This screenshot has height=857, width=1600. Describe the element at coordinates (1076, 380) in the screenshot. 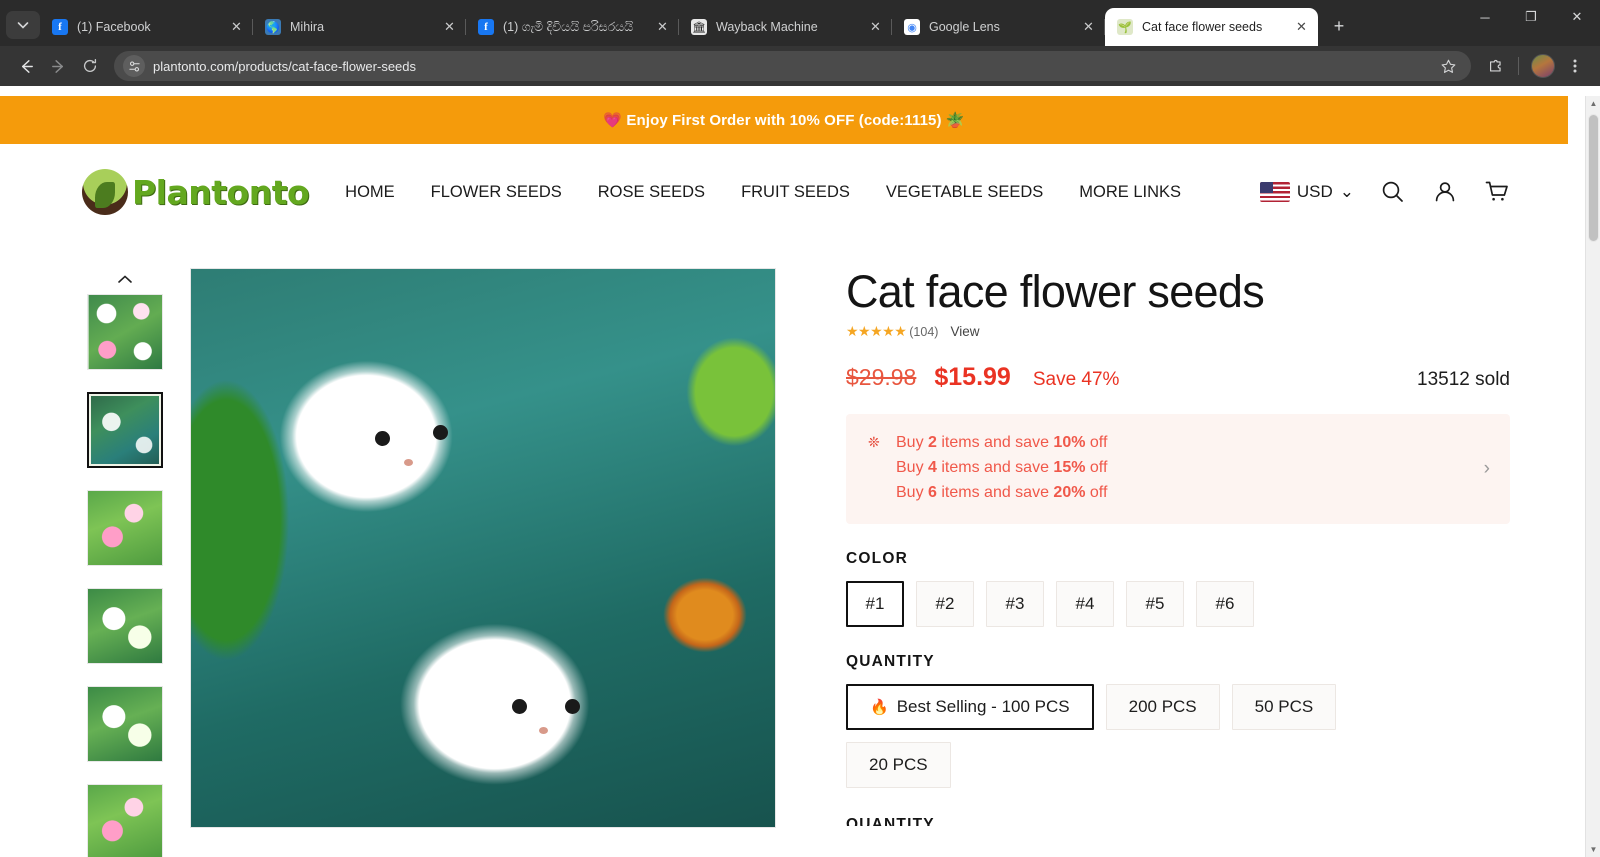

I see `save-badge: Save 47%` at that location.